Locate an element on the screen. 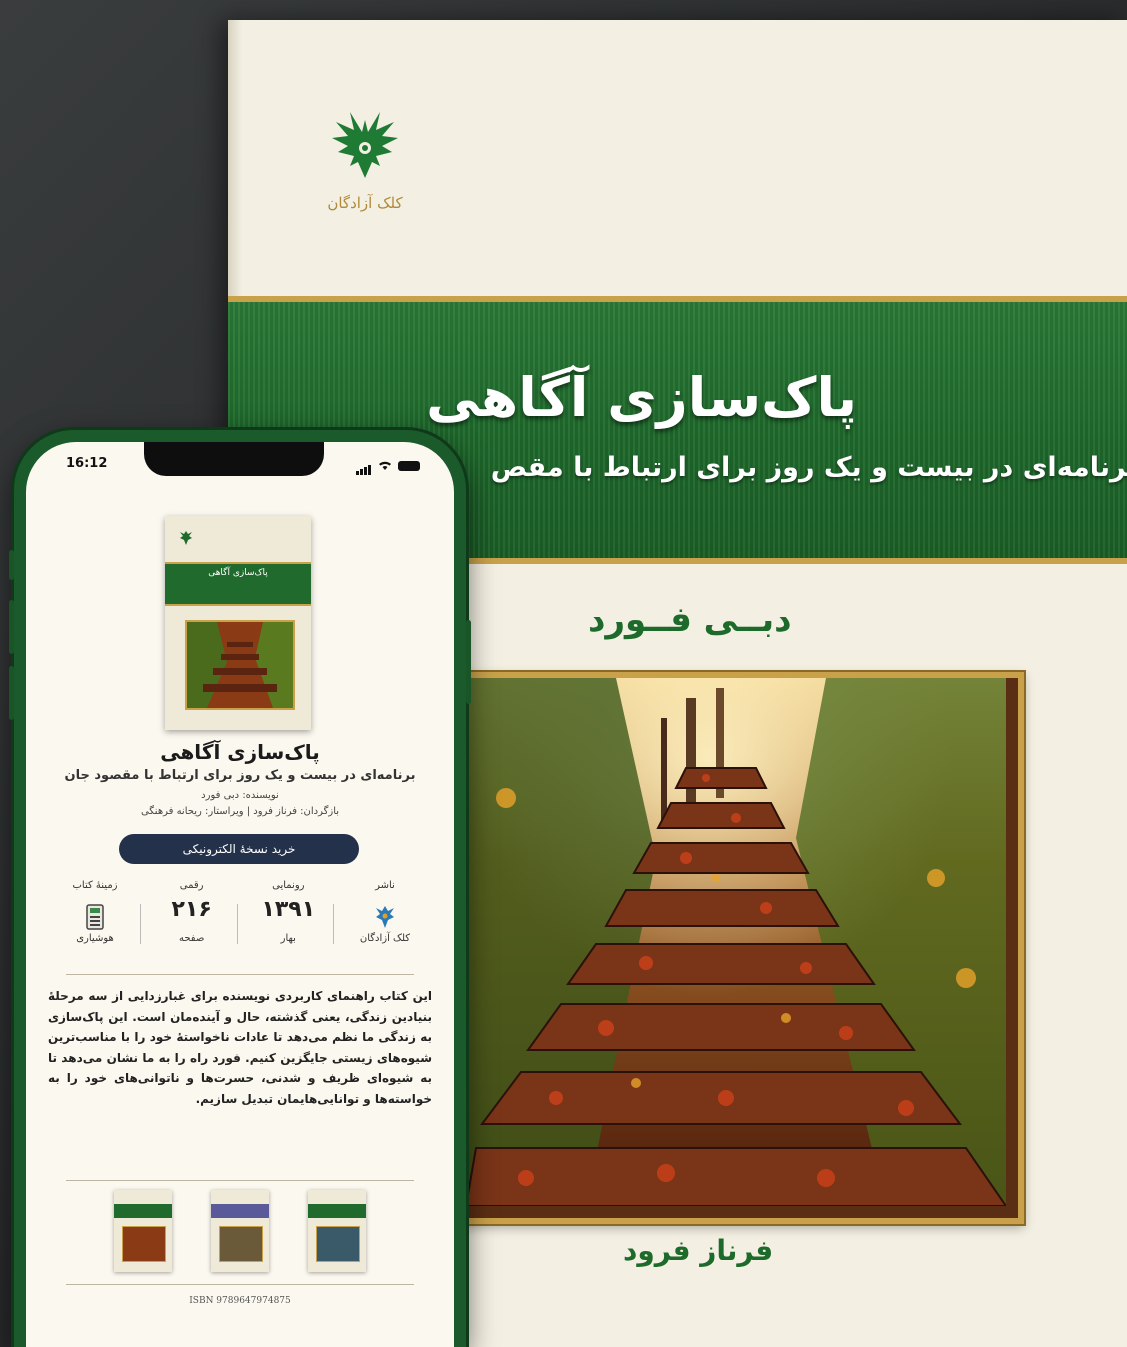 This screenshot has height=1347, width=1127. thumbnail-stairs-image is located at coordinates (240, 665).